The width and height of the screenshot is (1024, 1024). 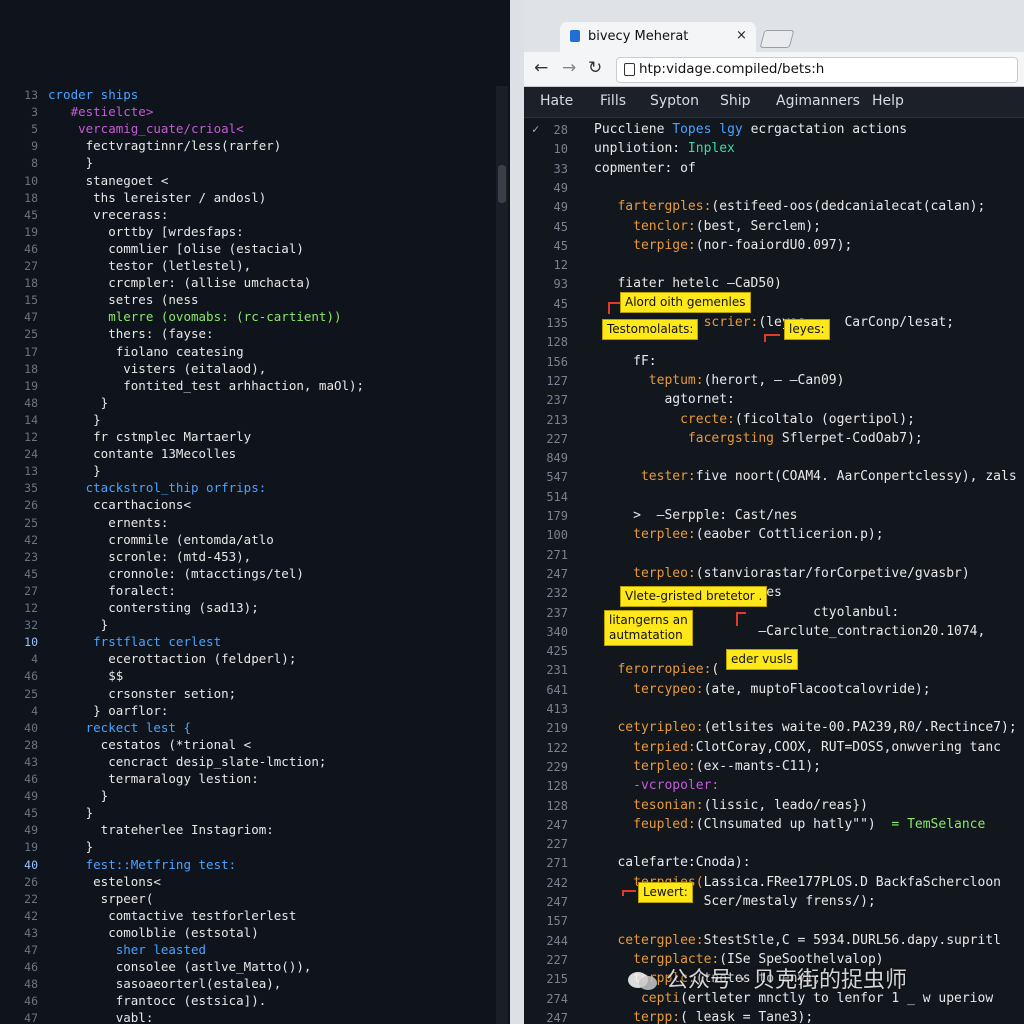 I want to click on new-tab-button, so click(x=777, y=39).